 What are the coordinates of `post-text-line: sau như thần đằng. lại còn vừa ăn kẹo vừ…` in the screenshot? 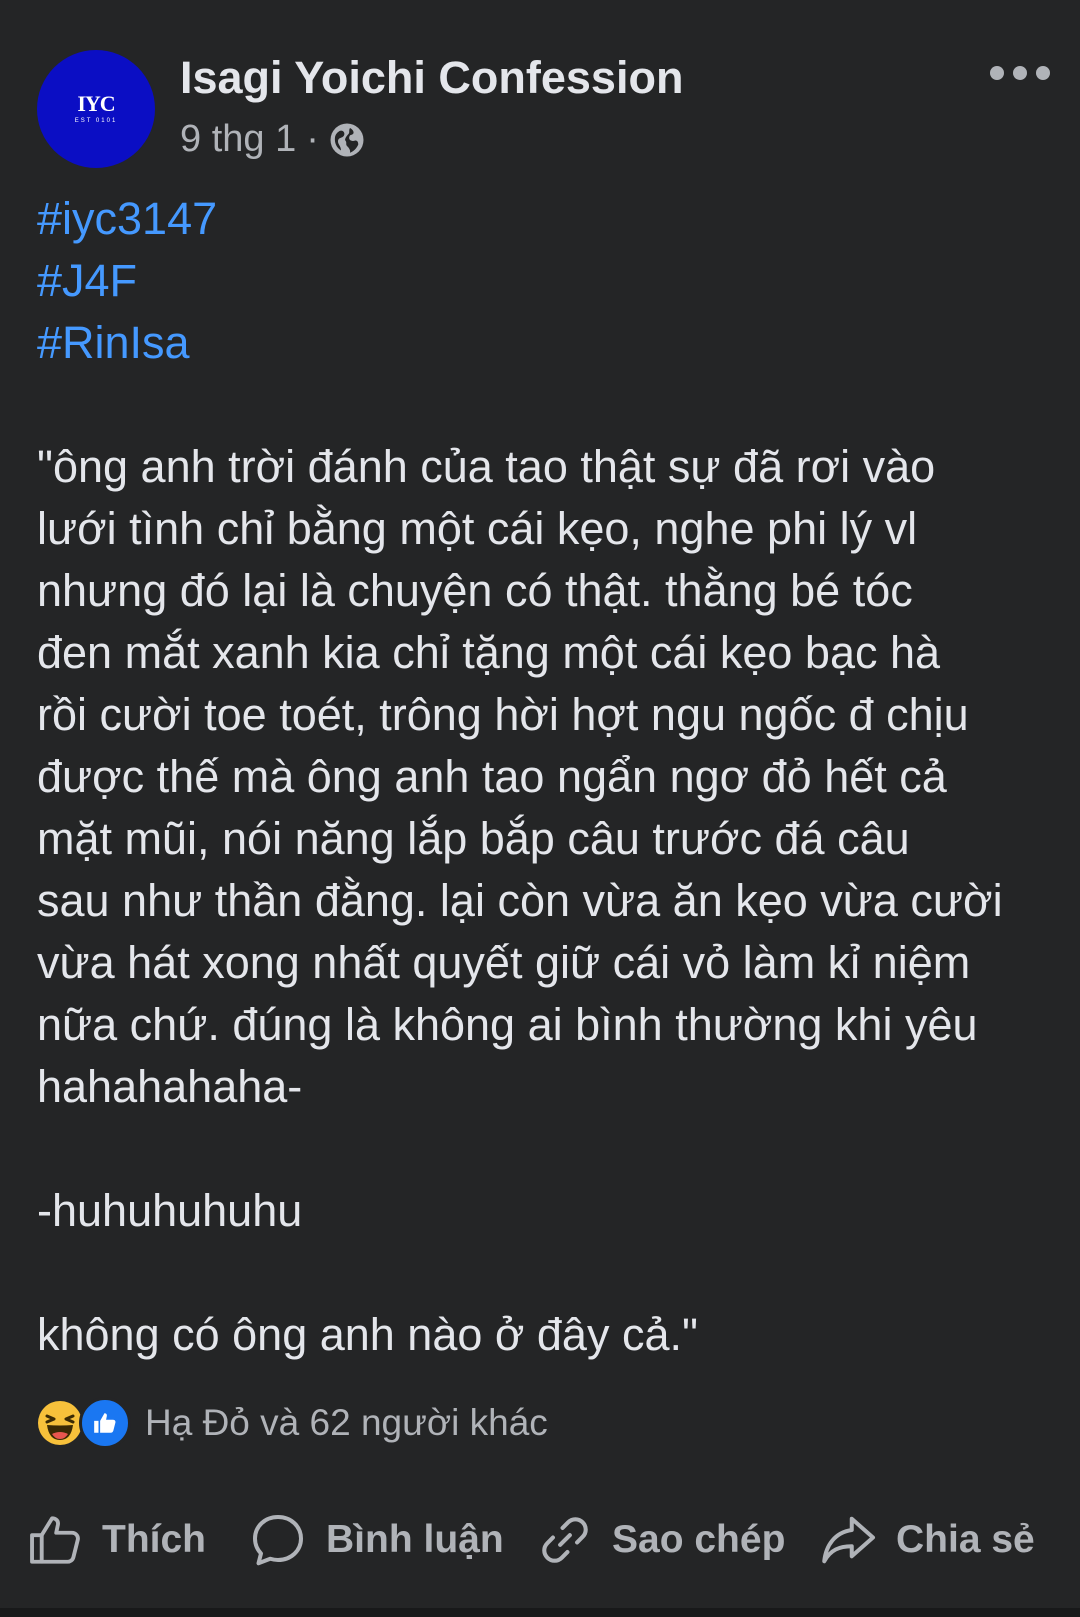 It's located at (520, 900).